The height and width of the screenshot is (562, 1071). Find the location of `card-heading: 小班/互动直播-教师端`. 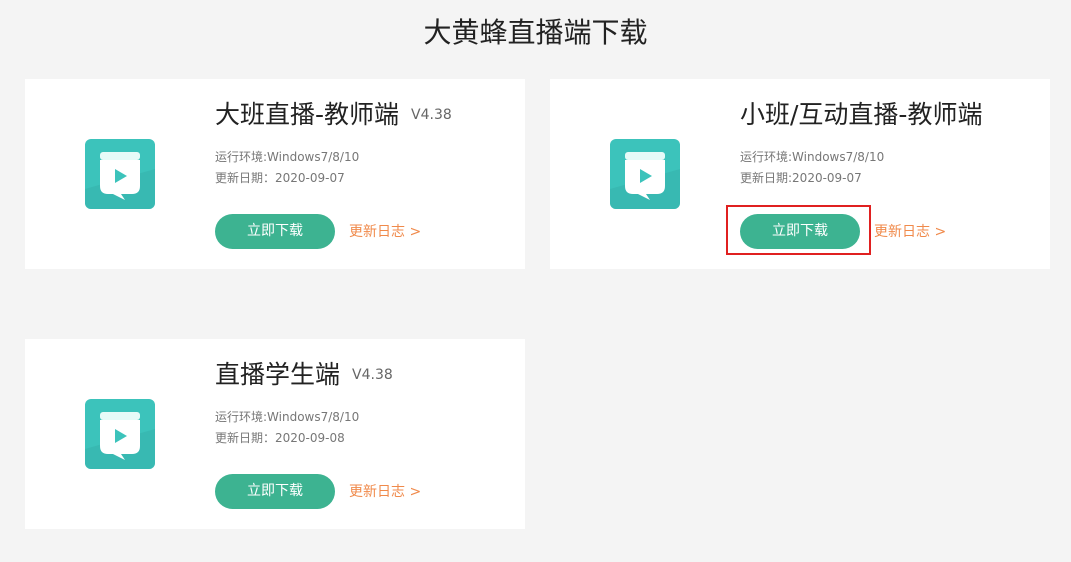

card-heading: 小班/互动直播-教师端 is located at coordinates (861, 115).